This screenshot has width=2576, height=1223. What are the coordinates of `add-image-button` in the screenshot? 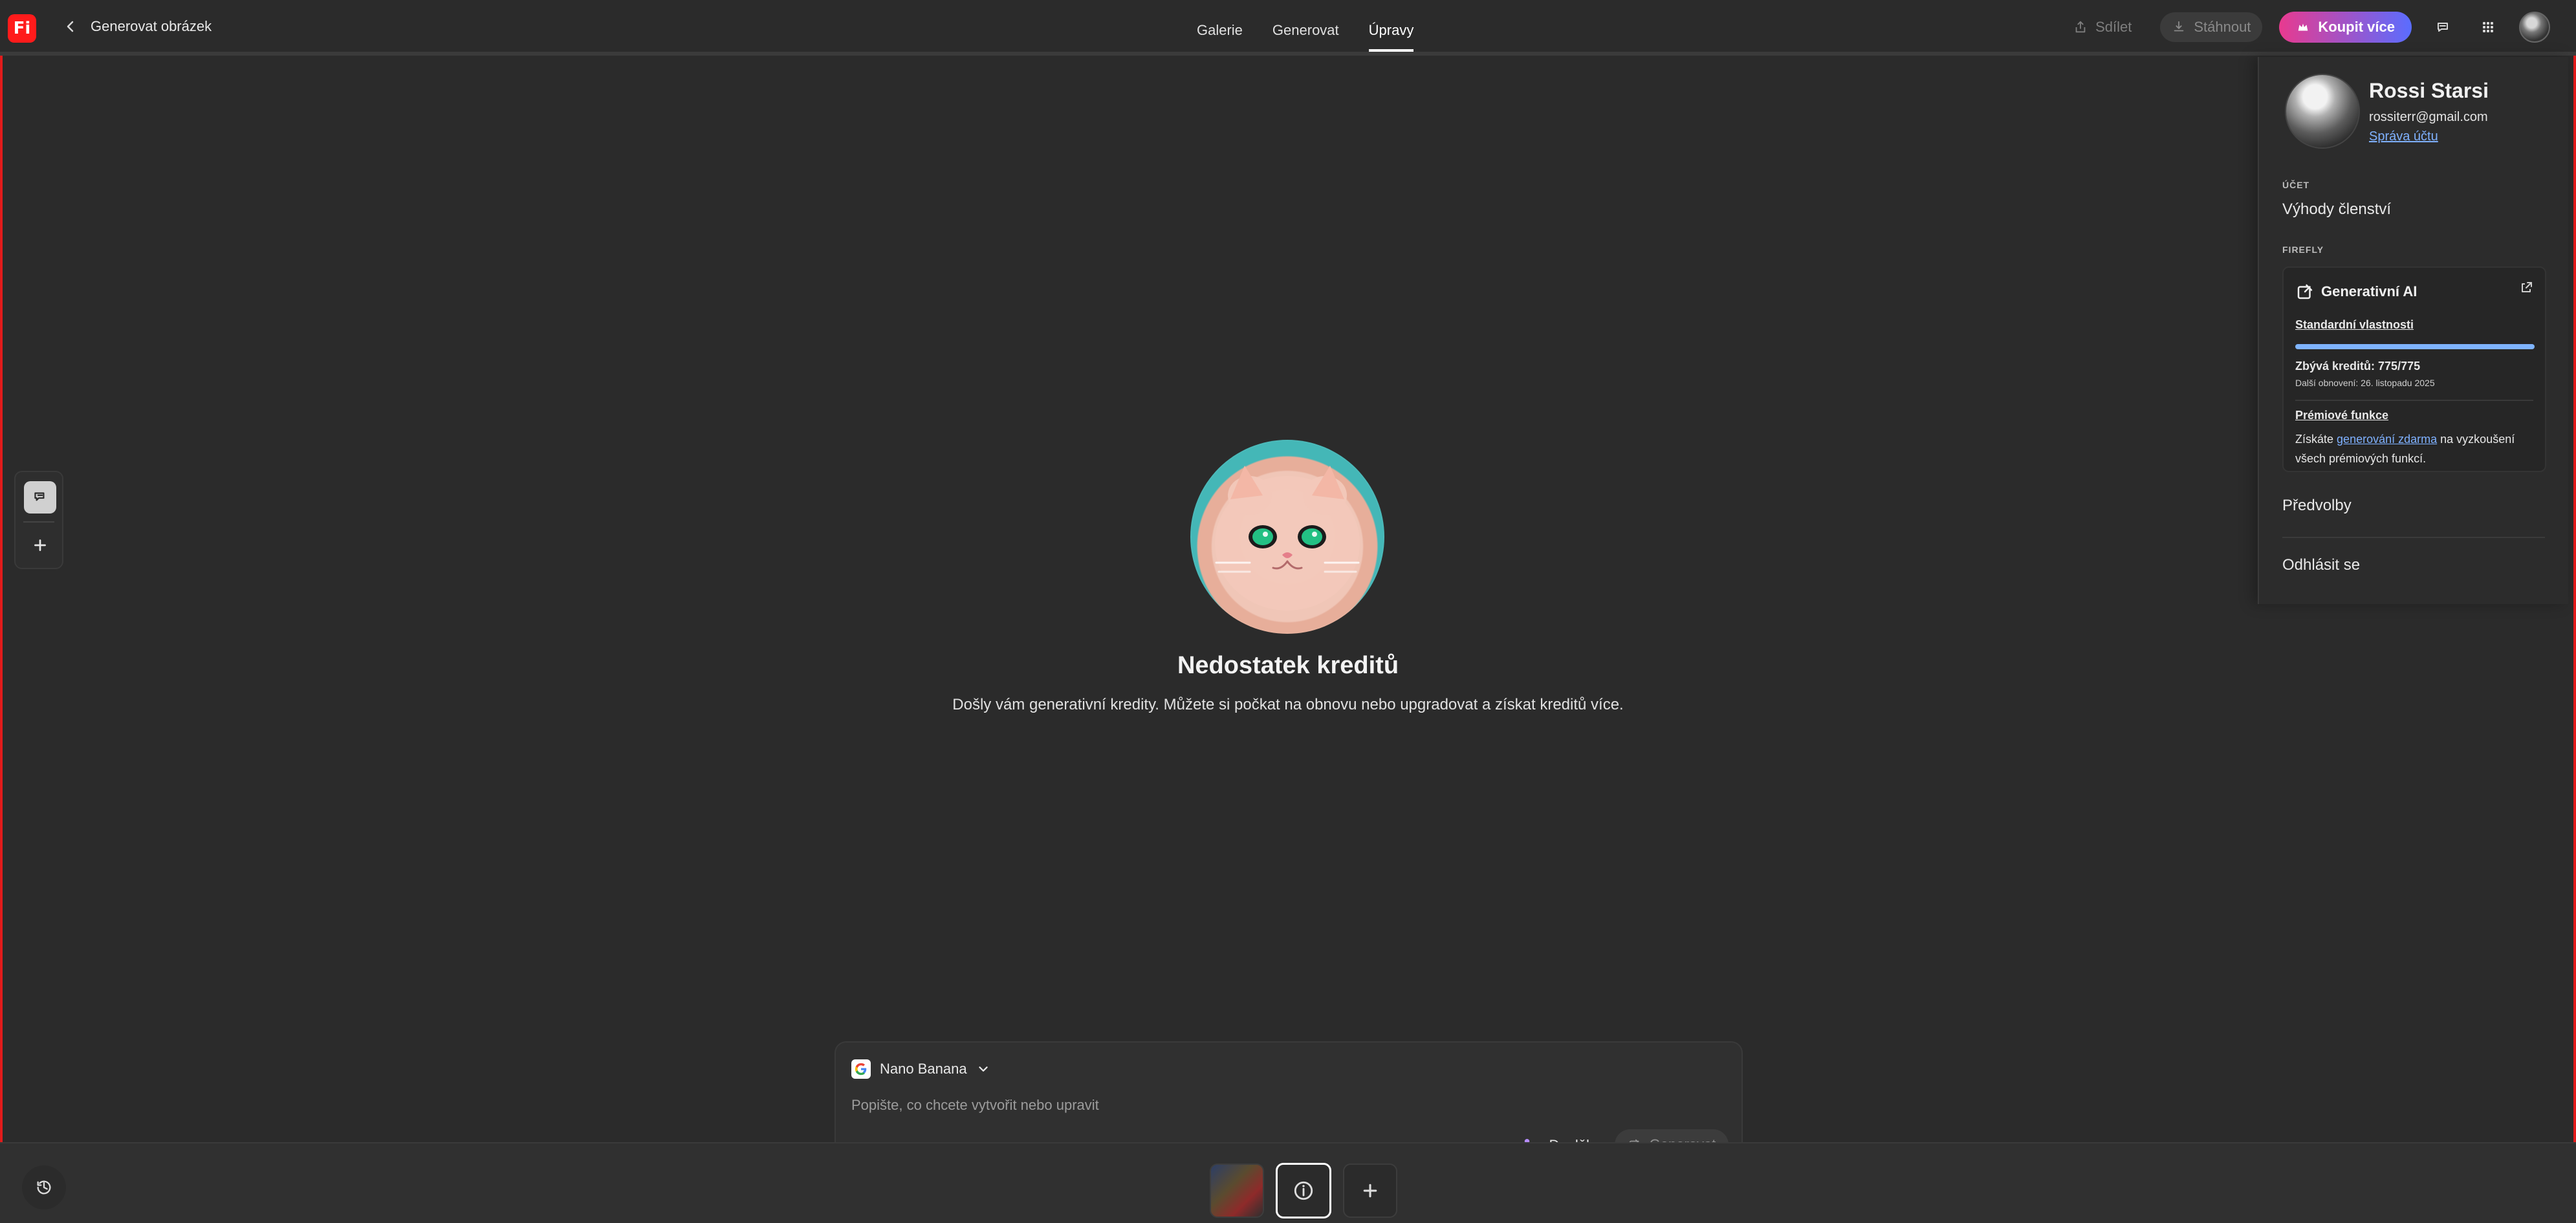 It's located at (1370, 1190).